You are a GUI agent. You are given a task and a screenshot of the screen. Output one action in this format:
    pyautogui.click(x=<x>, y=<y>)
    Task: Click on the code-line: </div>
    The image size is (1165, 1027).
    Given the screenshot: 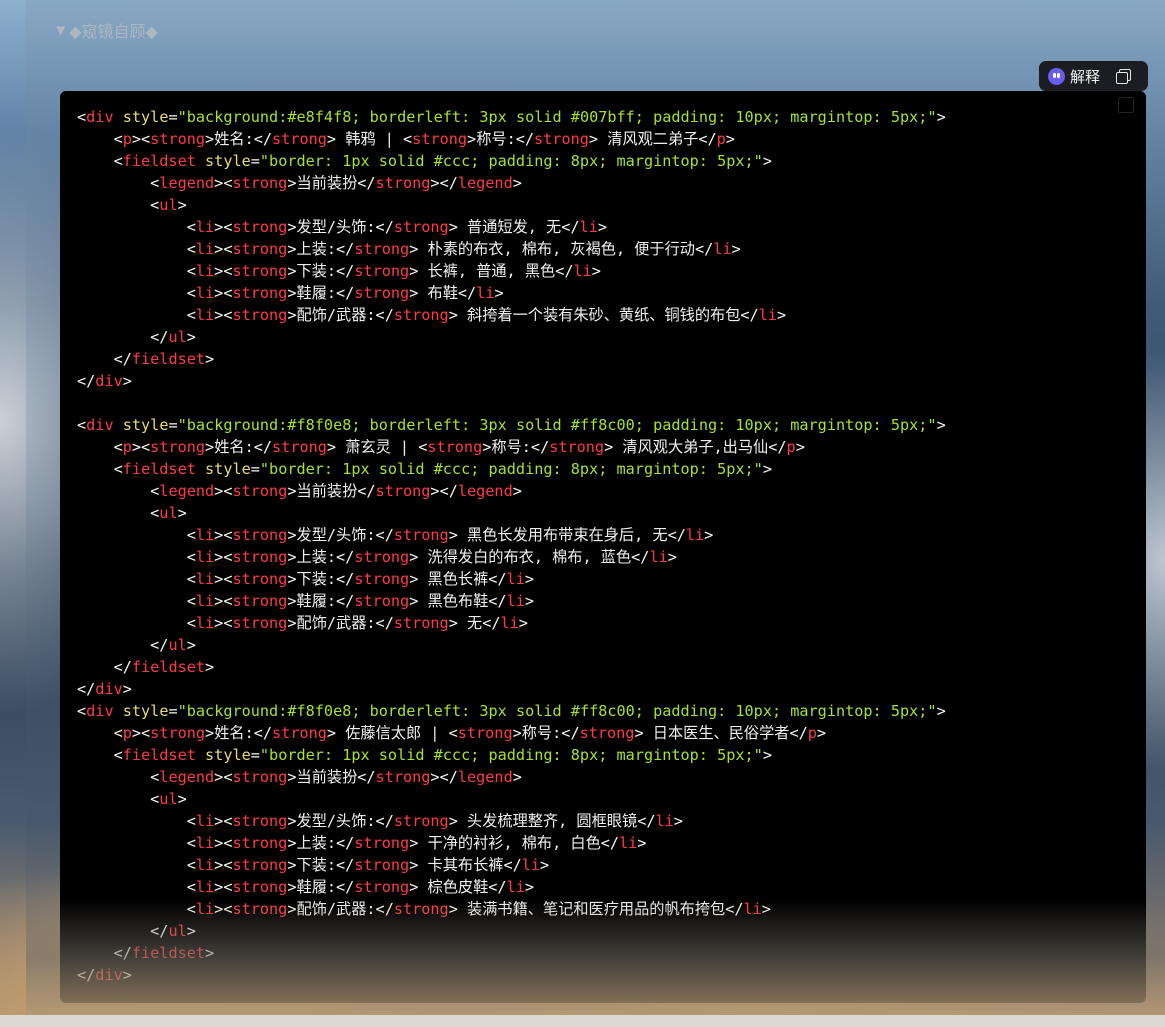 What is the action you would take?
    pyautogui.click(x=511, y=975)
    